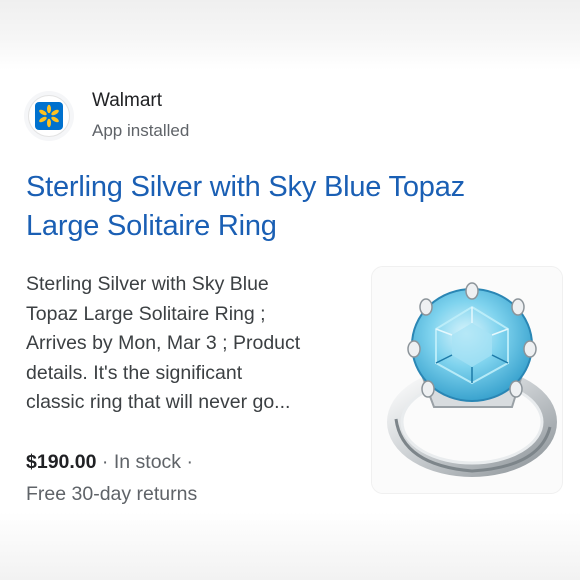 The height and width of the screenshot is (580, 580). What do you see at coordinates (147, 462) in the screenshot?
I see `availability: In stock` at bounding box center [147, 462].